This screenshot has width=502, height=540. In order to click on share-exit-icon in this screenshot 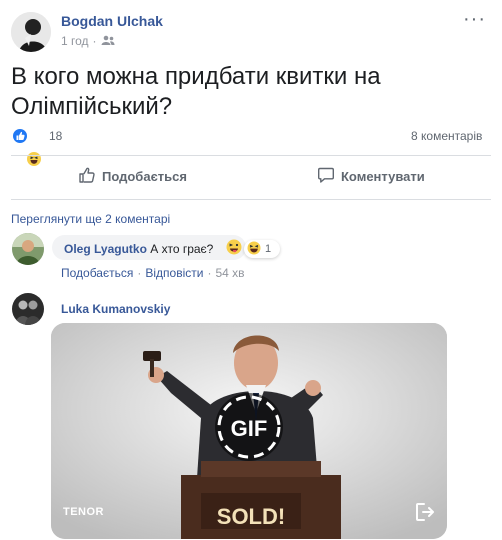, I will do `click(425, 512)`.